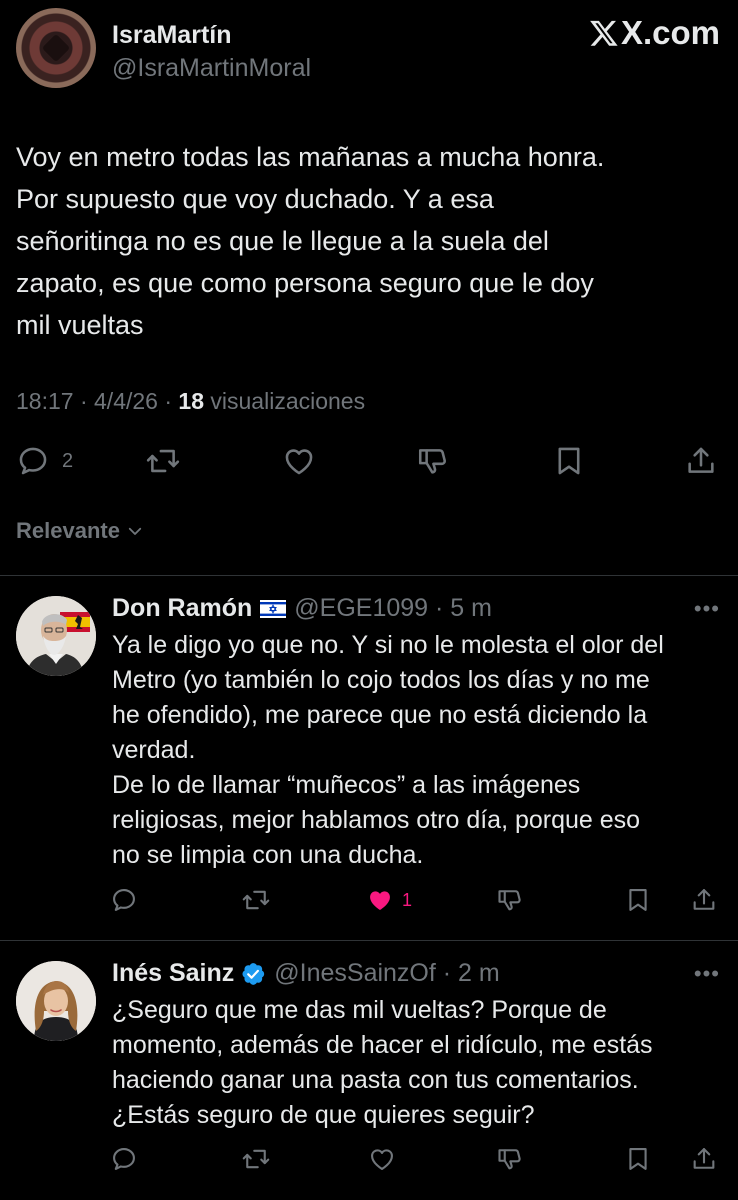  Describe the element at coordinates (173, 973) in the screenshot. I see `reply-author-name: Inés Sainz` at that location.